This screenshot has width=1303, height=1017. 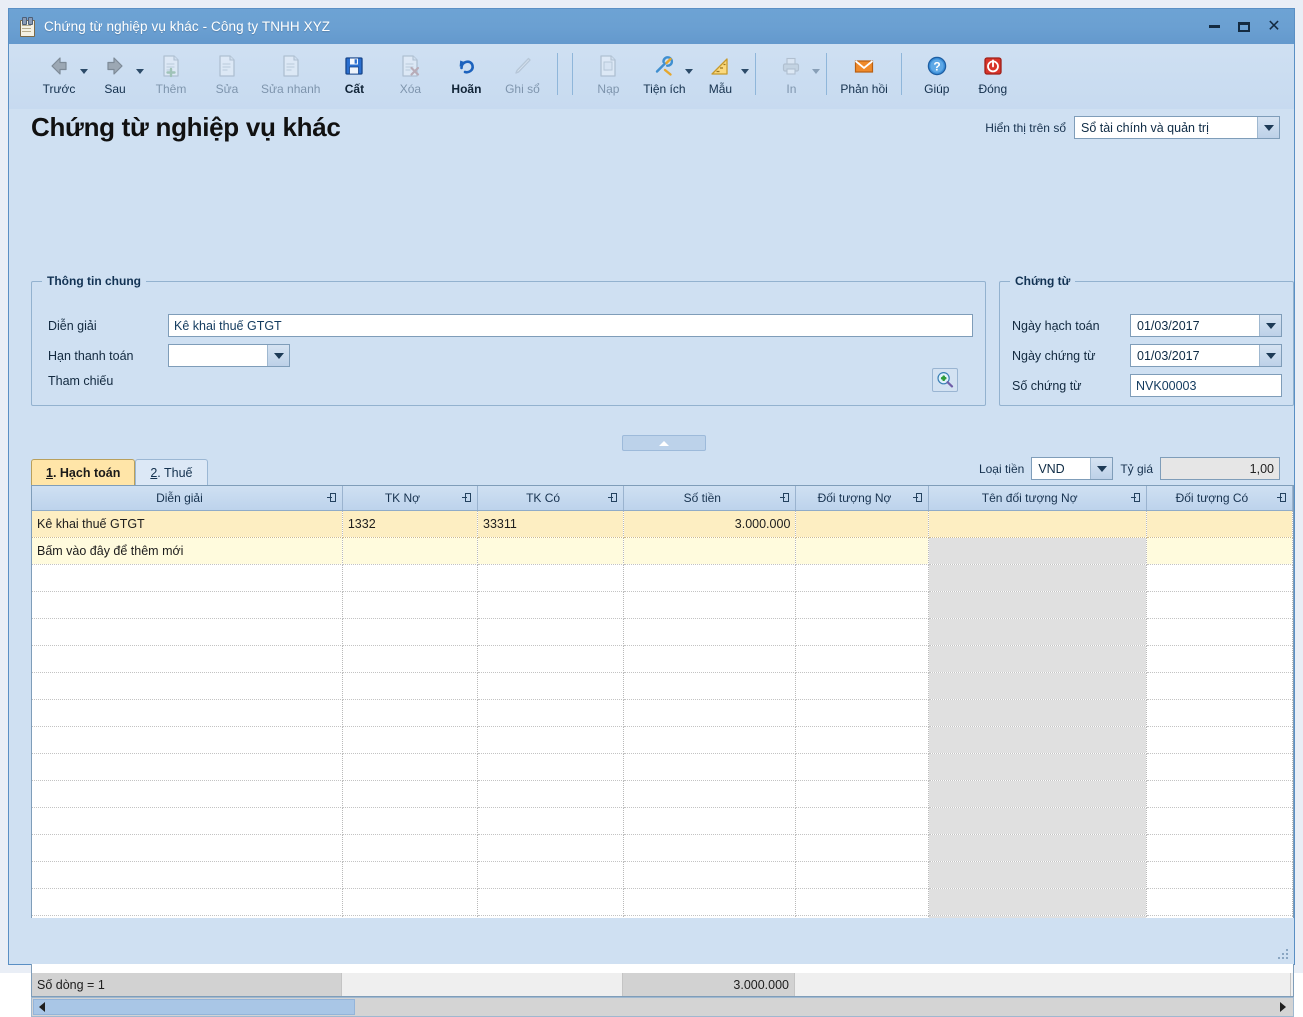 I want to click on horizontal-scrollbar, so click(x=662, y=1007).